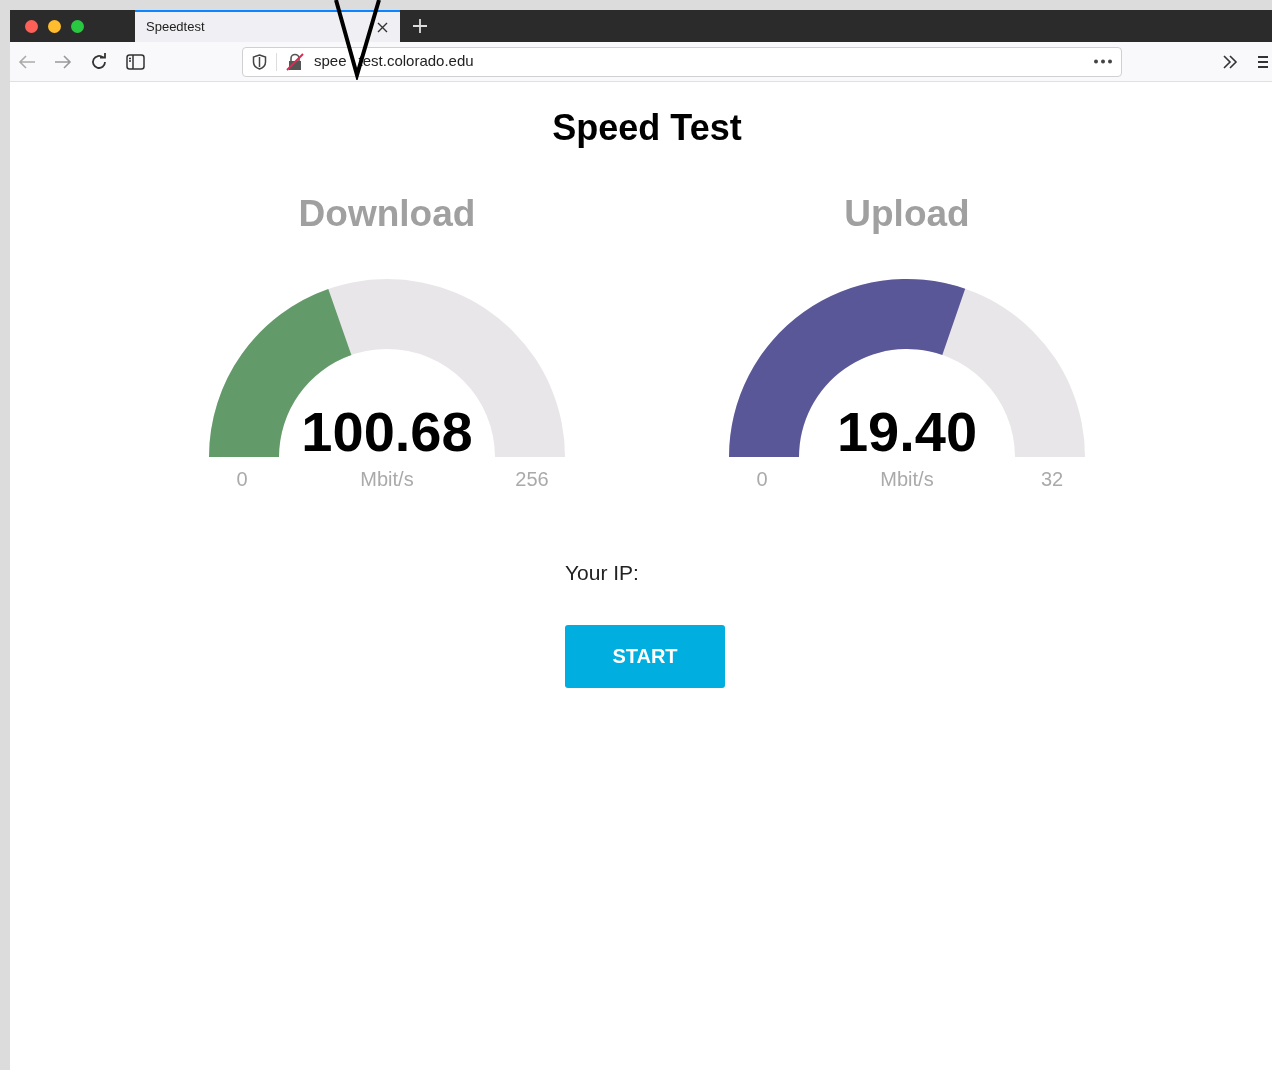 The width and height of the screenshot is (1272, 1070). Describe the element at coordinates (420, 26) in the screenshot. I see `new-tab-icon` at that location.